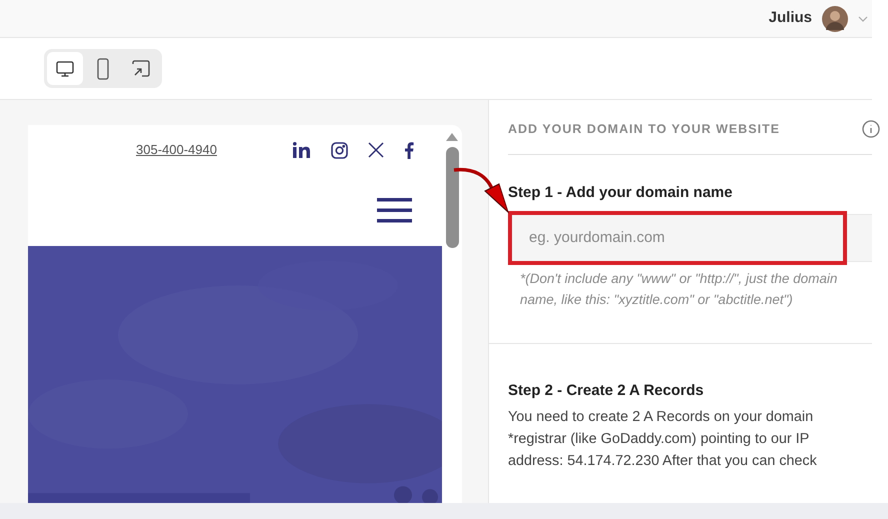 This screenshot has width=888, height=519. What do you see at coordinates (409, 150) in the screenshot?
I see `facebook-icon` at bounding box center [409, 150].